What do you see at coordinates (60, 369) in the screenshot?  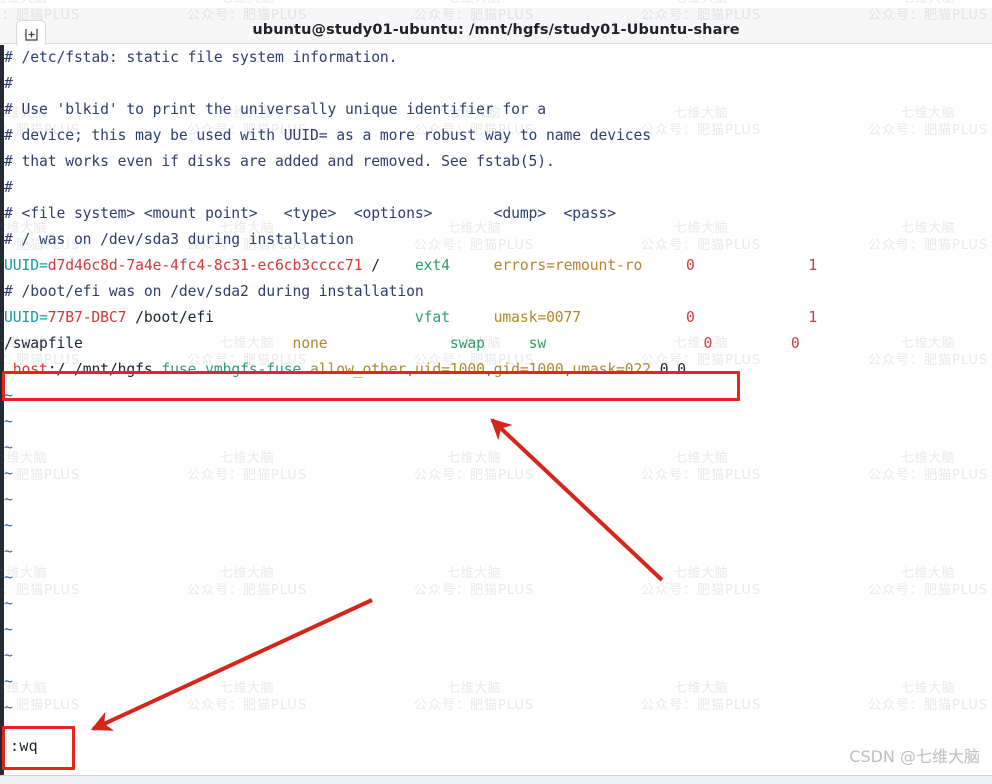 I see `token: :/` at bounding box center [60, 369].